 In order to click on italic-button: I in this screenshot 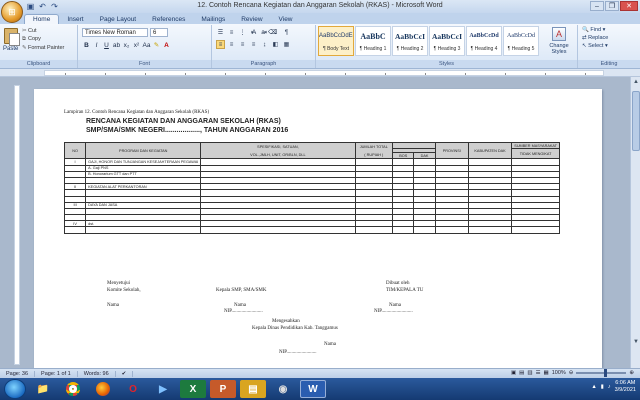, I will do `click(96, 45)`.